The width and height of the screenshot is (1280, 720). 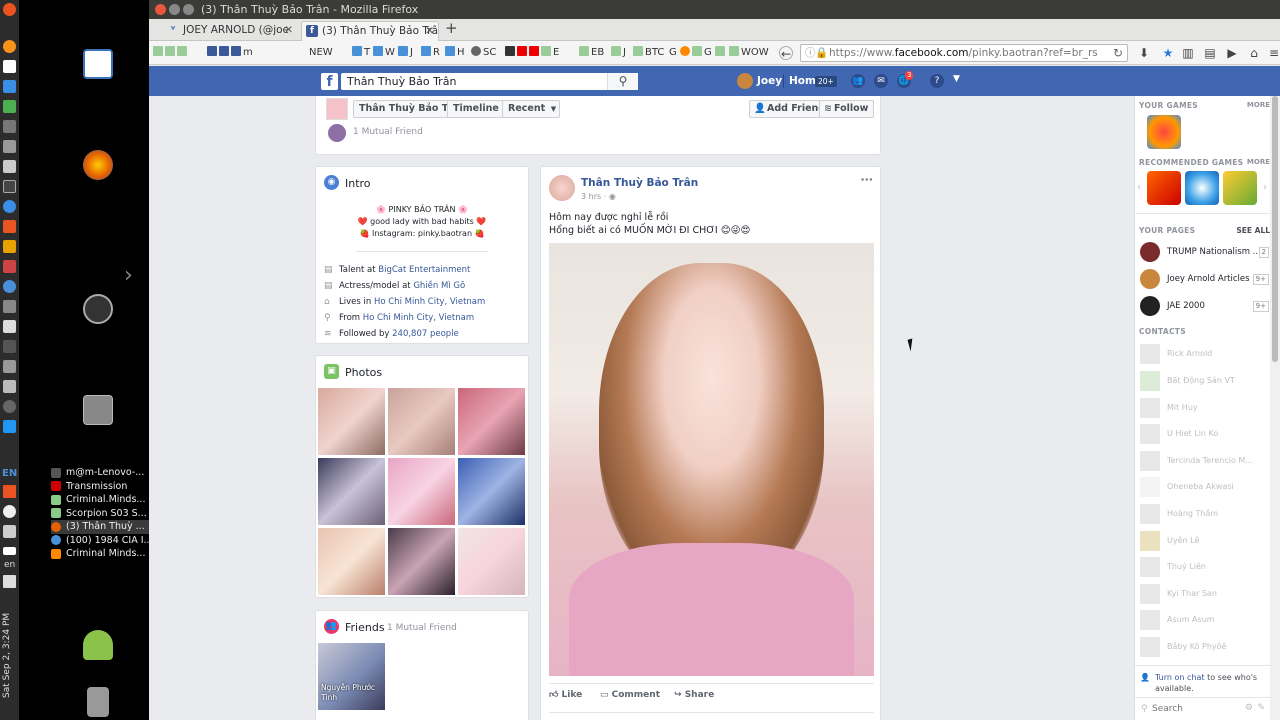 What do you see at coordinates (1188, 53) in the screenshot?
I see `library-icon: ▥` at bounding box center [1188, 53].